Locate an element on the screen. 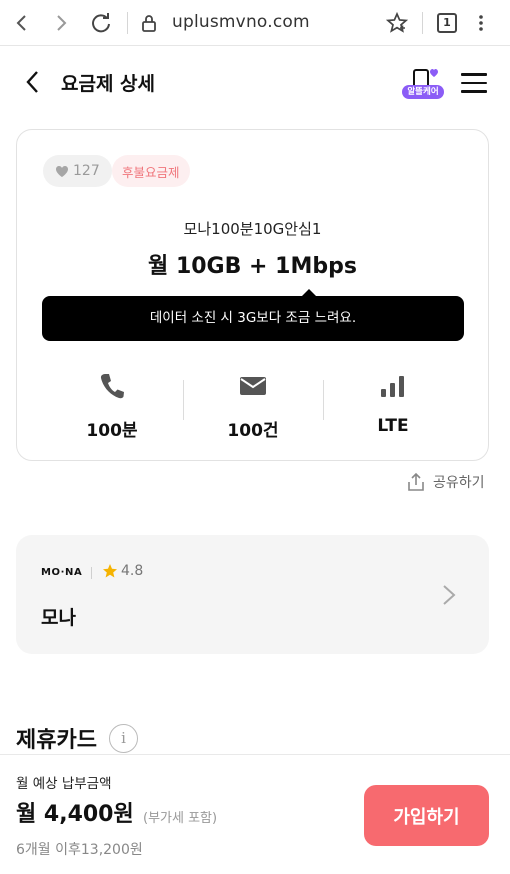 The width and height of the screenshot is (510, 874). message-icon is located at coordinates (253, 386).